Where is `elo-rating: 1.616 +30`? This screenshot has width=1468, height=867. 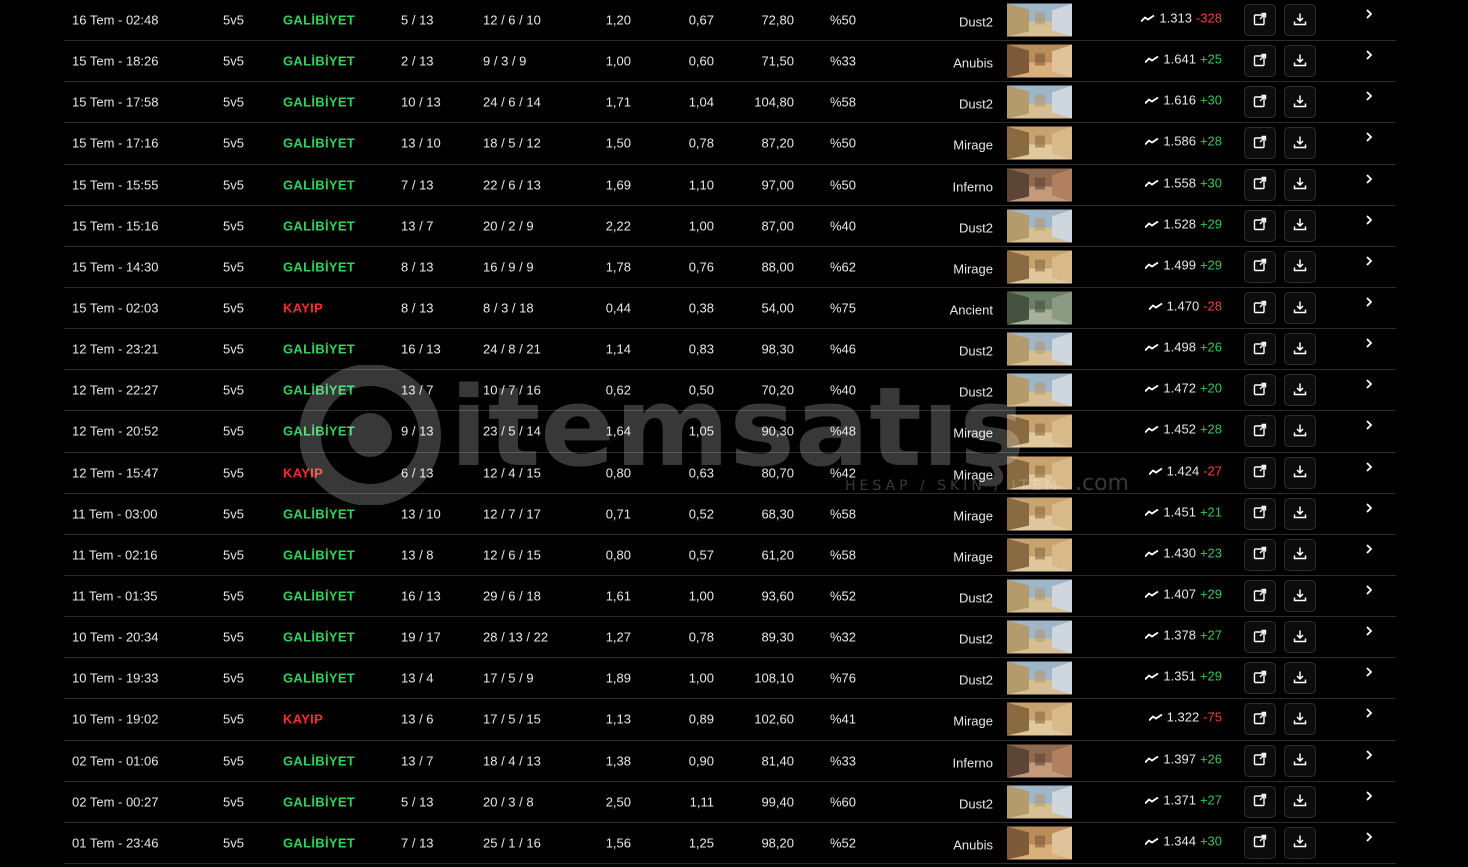 elo-rating: 1.616 +30 is located at coordinates (1183, 100).